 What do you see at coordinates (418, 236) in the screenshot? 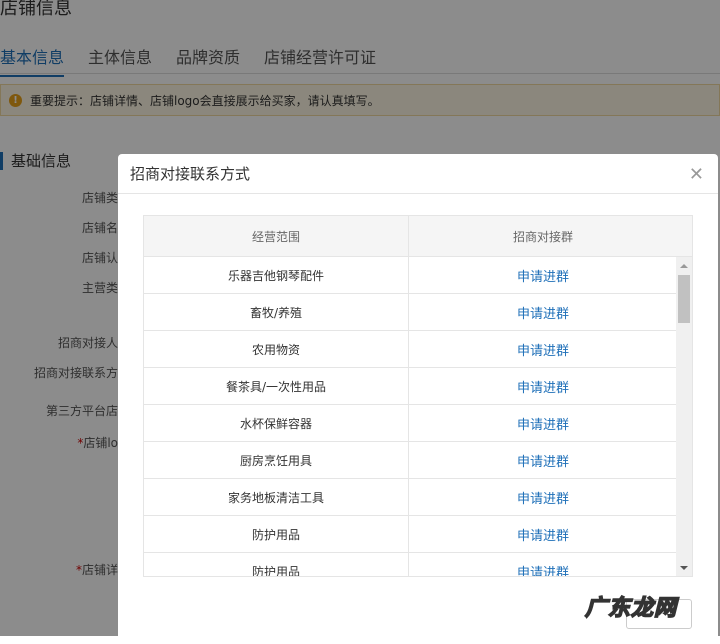
I see `table-header: 经营范围 招商对接群` at bounding box center [418, 236].